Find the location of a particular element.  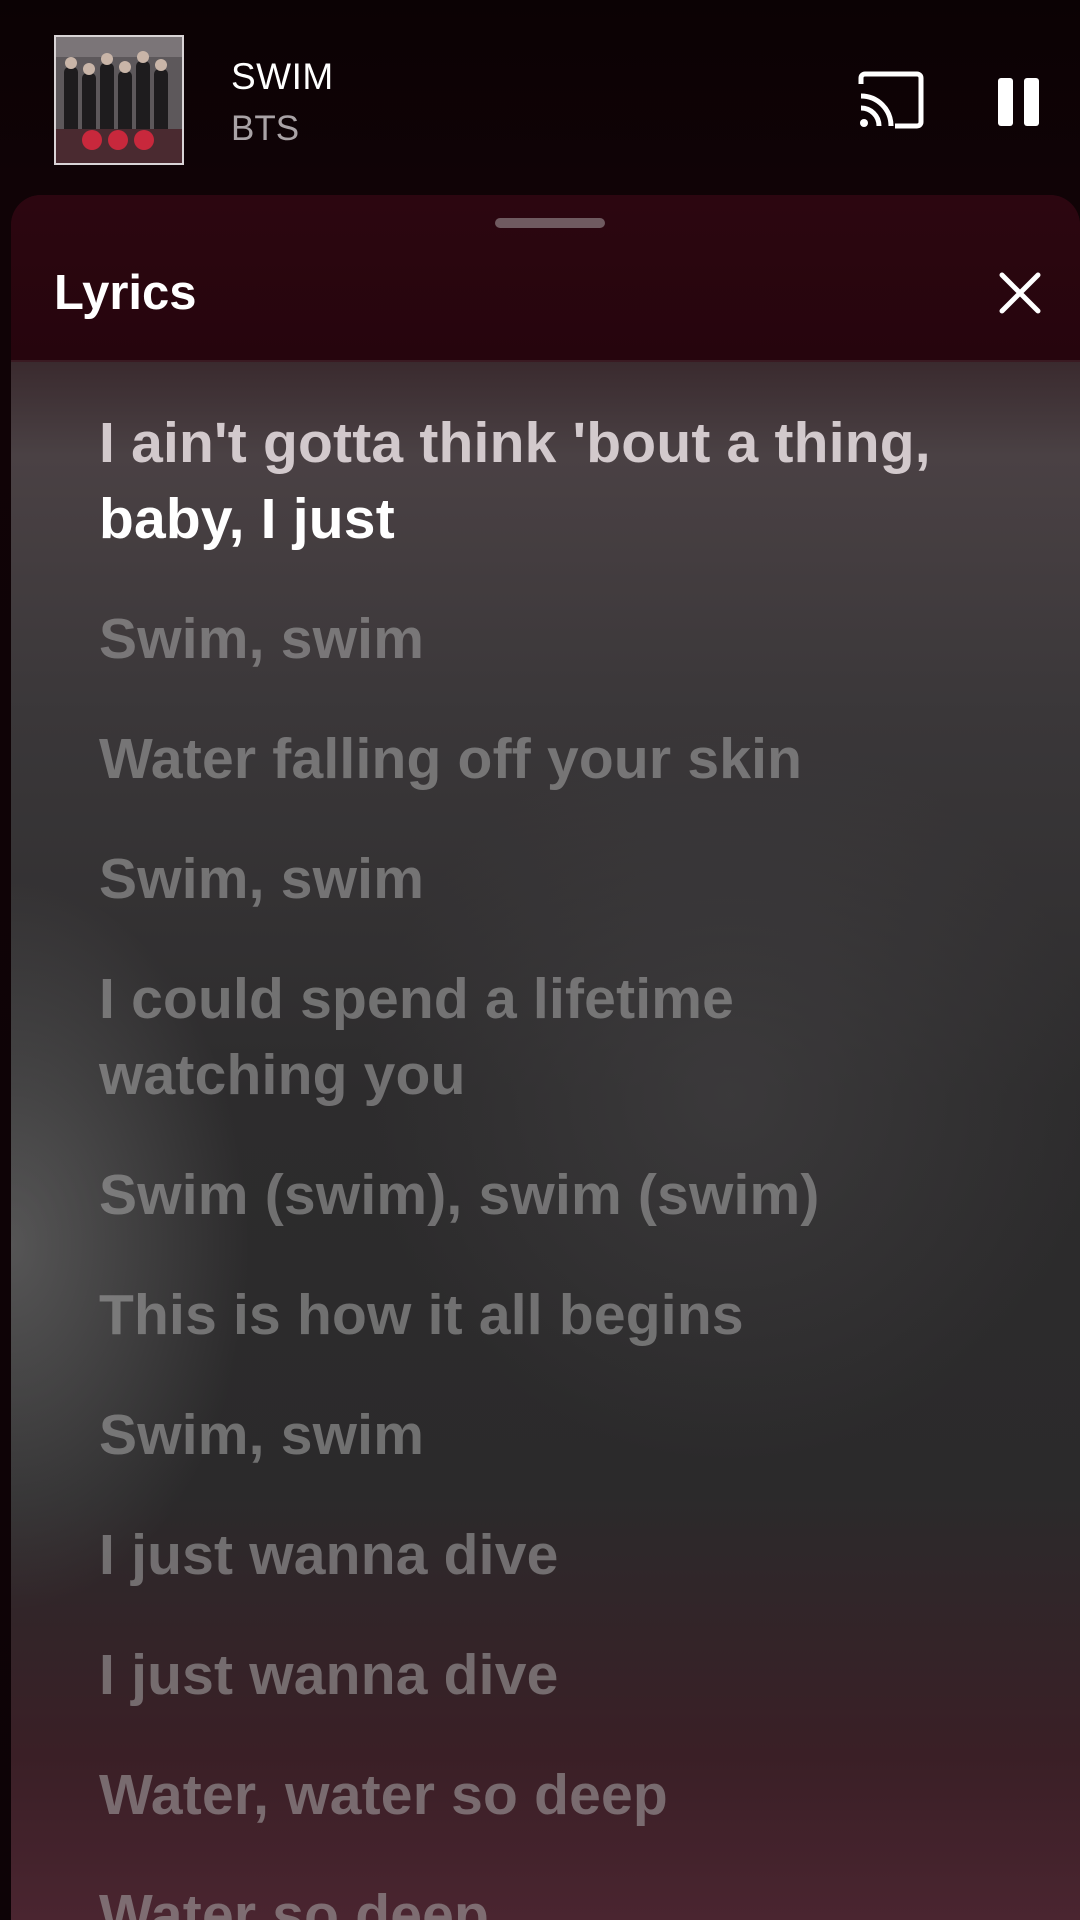

lyrics-sheet-header: Lyrics is located at coordinates (545, 278).